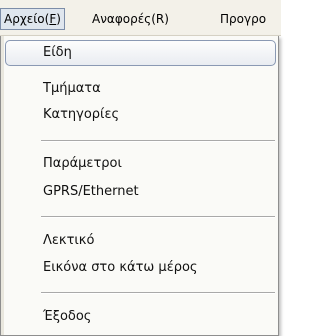 The width and height of the screenshot is (320, 336). Describe the element at coordinates (58, 19) in the screenshot. I see `menu-file-label-end: )` at that location.